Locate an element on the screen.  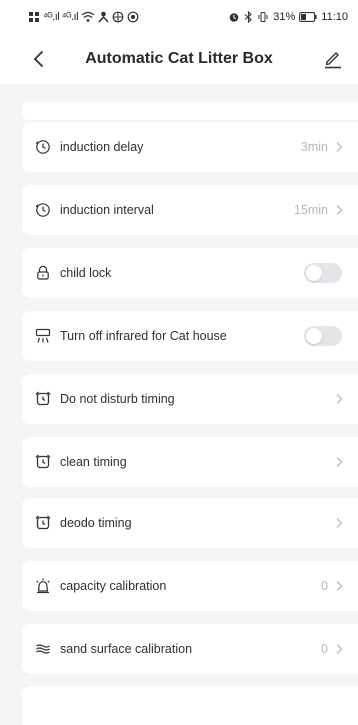
wifi-icon is located at coordinates (88, 16).